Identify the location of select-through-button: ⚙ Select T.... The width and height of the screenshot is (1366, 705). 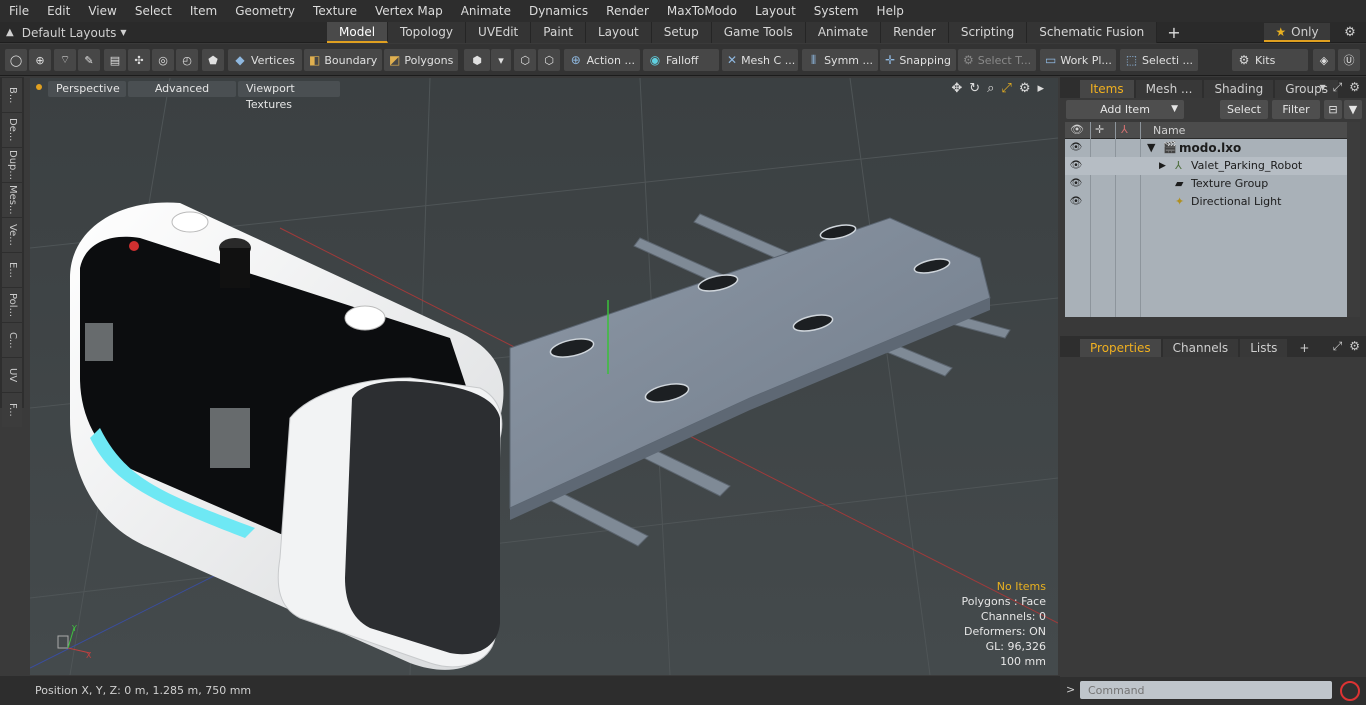
(997, 60).